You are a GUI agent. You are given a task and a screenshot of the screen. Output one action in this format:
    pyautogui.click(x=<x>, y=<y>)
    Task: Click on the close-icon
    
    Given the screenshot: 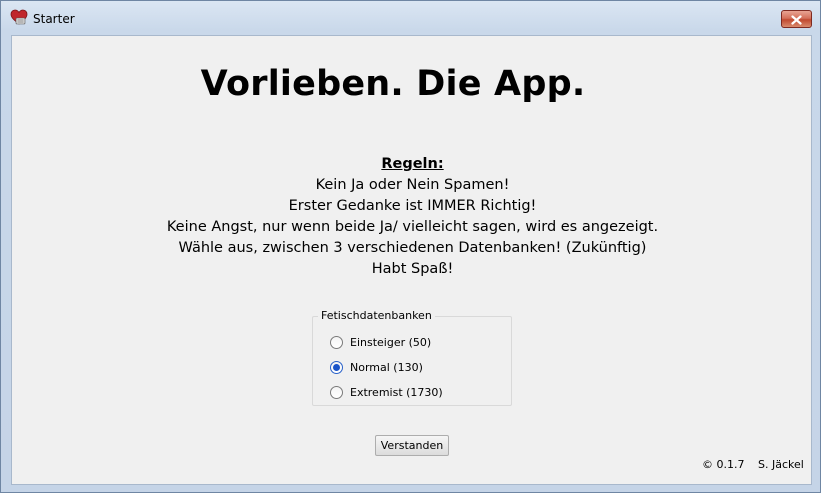 What is the action you would take?
    pyautogui.click(x=796, y=19)
    